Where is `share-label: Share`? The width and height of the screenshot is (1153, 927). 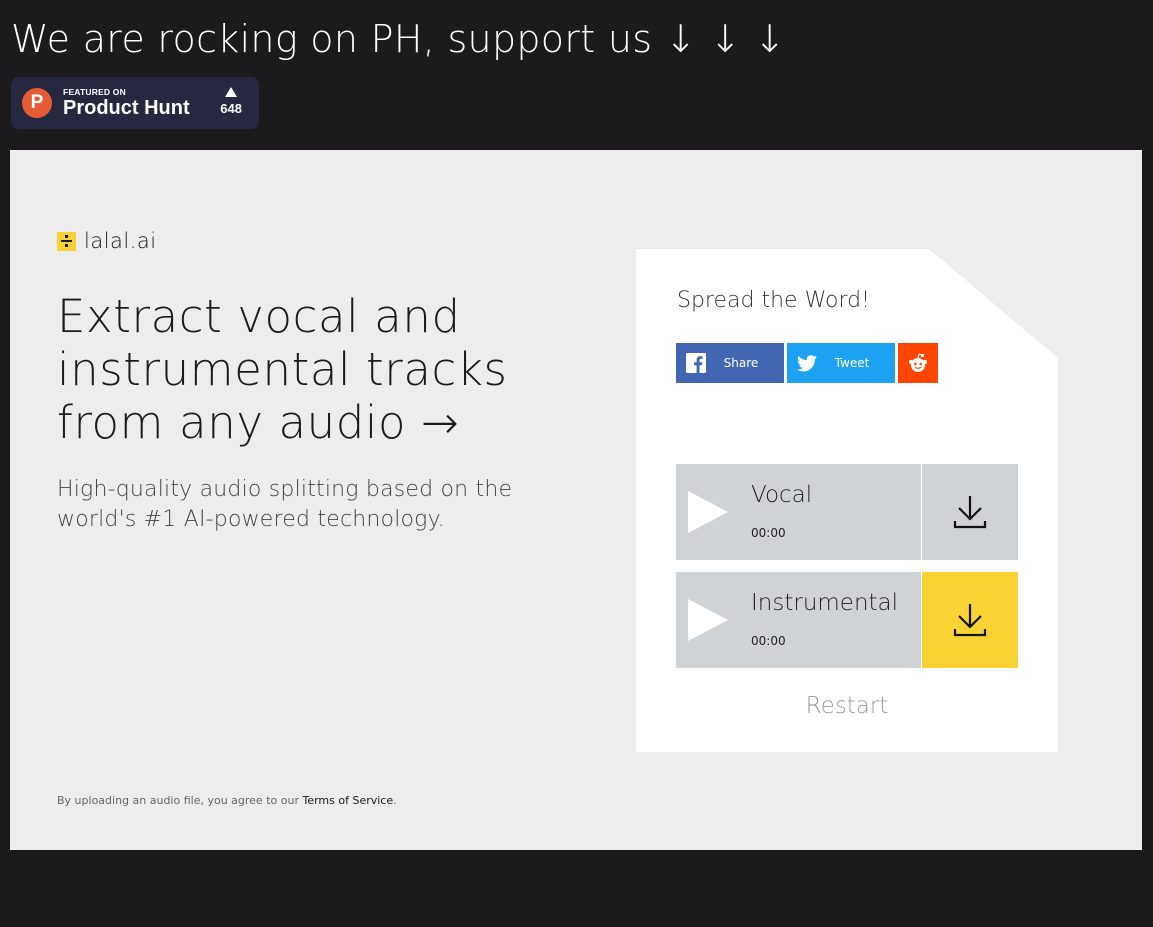 share-label: Share is located at coordinates (741, 363).